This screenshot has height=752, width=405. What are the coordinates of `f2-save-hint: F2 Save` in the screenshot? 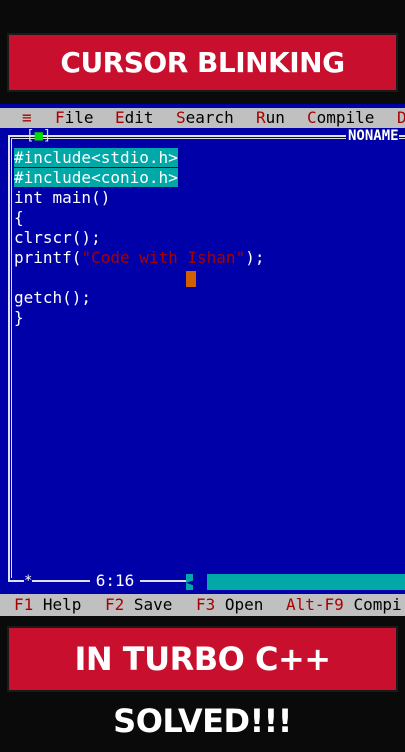 It's located at (138, 605).